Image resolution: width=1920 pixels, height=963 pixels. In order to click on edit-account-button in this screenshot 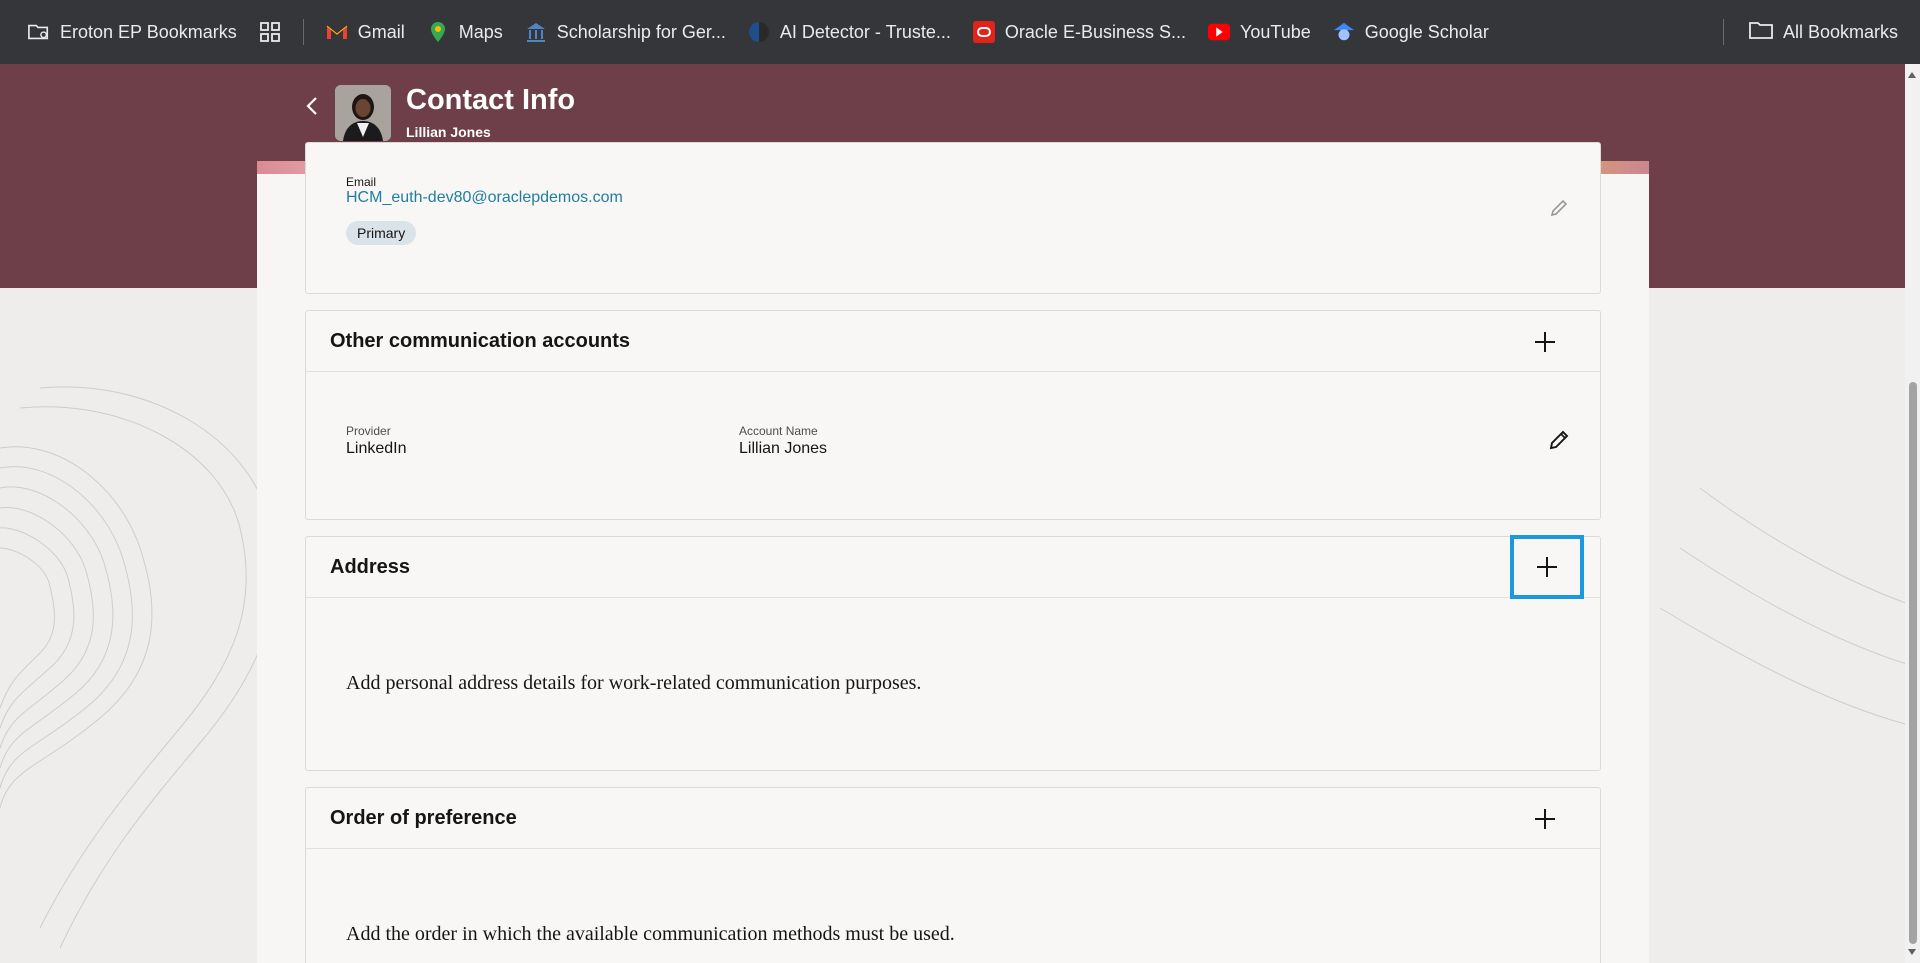, I will do `click(1559, 440)`.